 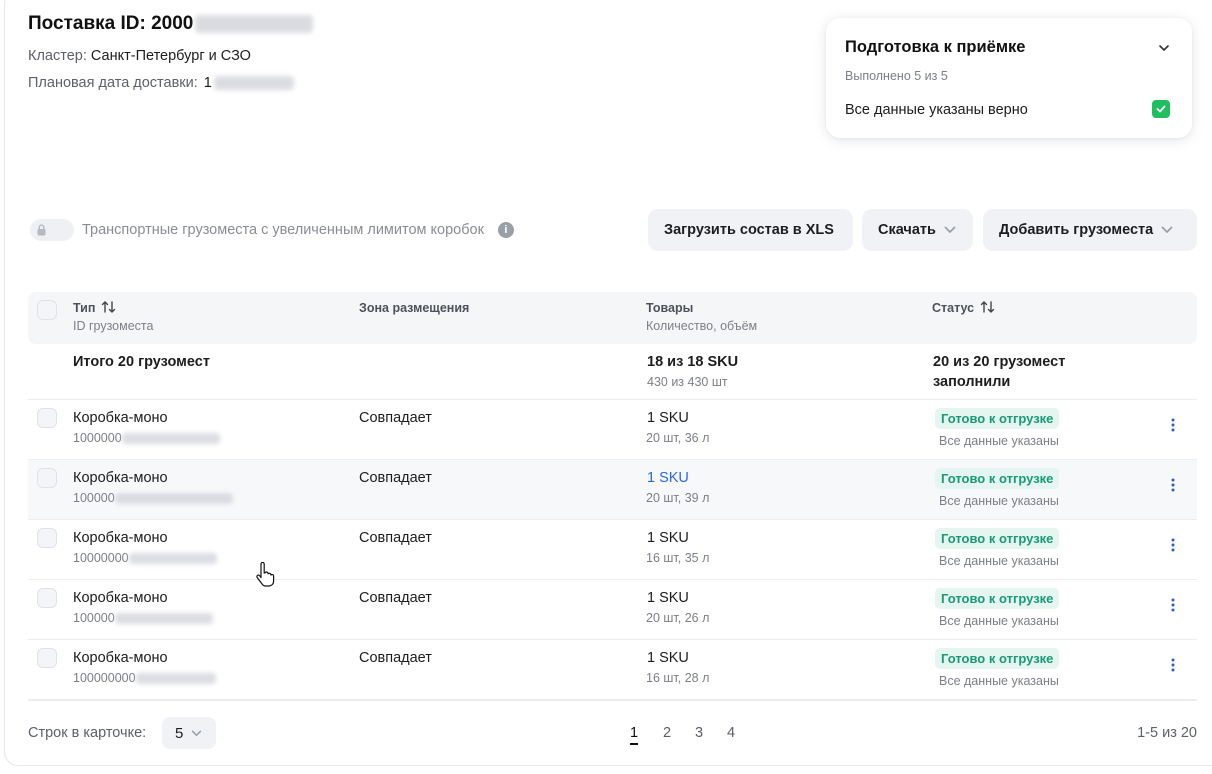 What do you see at coordinates (667, 733) in the screenshot?
I see `page-2: 2` at bounding box center [667, 733].